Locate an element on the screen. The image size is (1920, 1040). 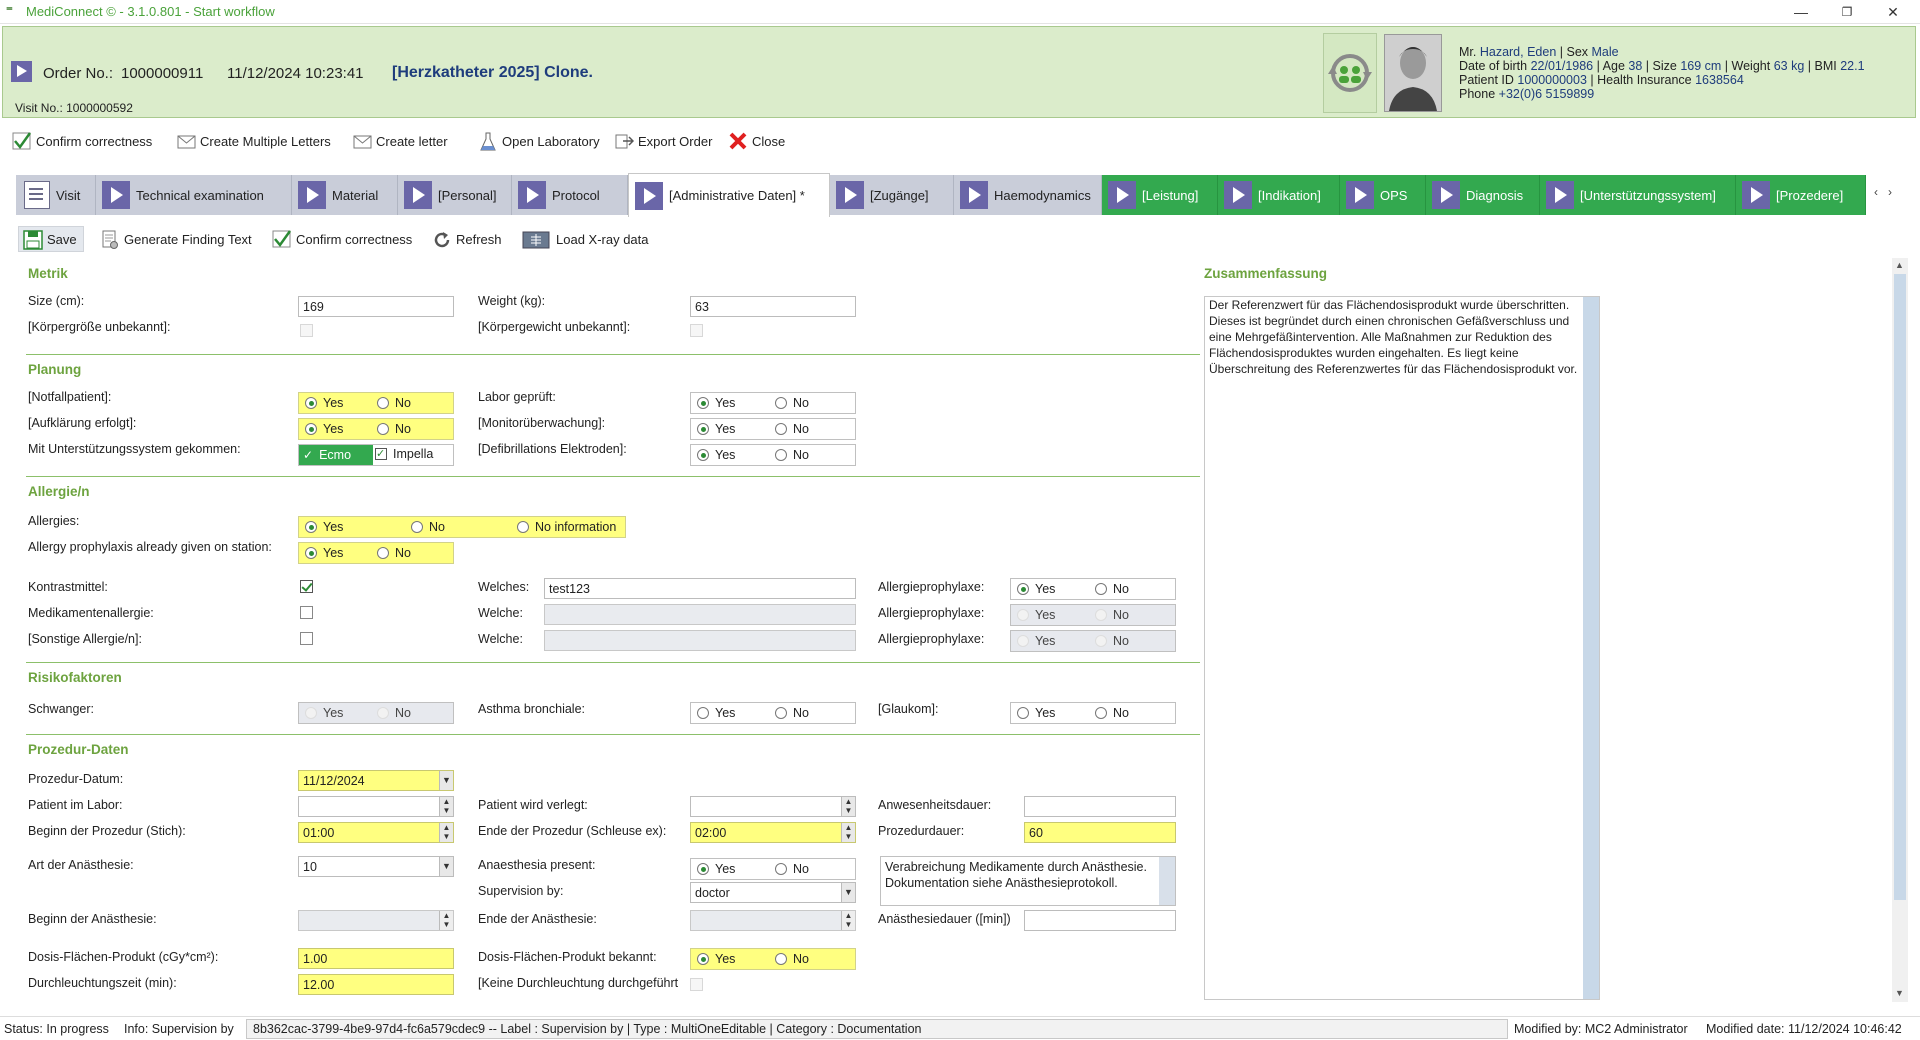
anaesthesiedauer-input is located at coordinates (1100, 920).